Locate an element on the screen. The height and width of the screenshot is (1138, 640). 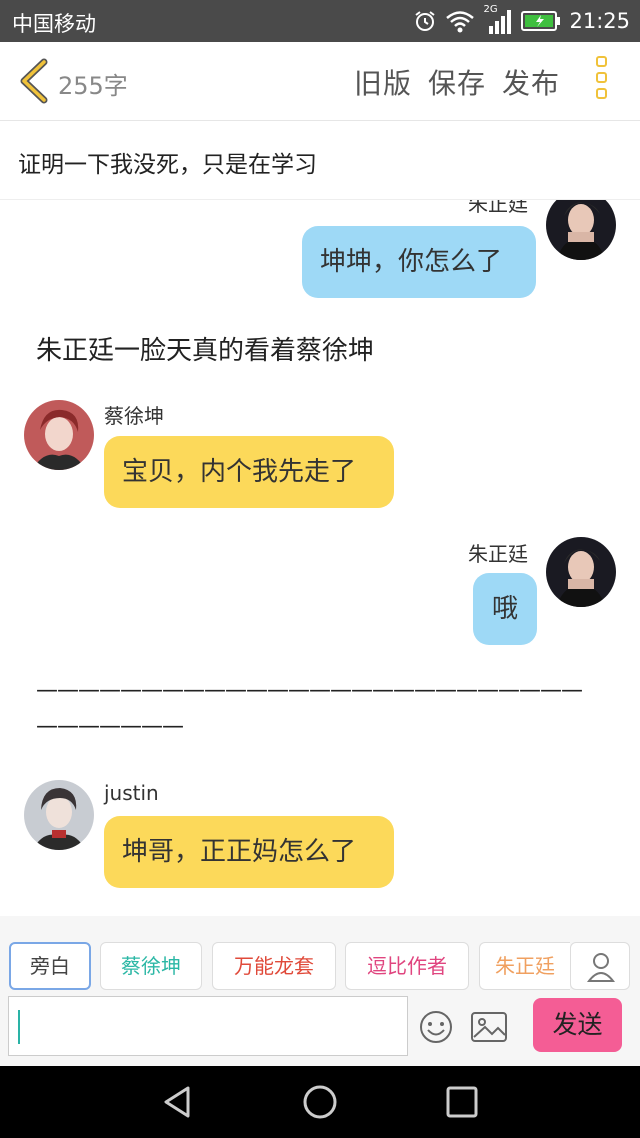
back-triangle-icon is located at coordinates (178, 1102).